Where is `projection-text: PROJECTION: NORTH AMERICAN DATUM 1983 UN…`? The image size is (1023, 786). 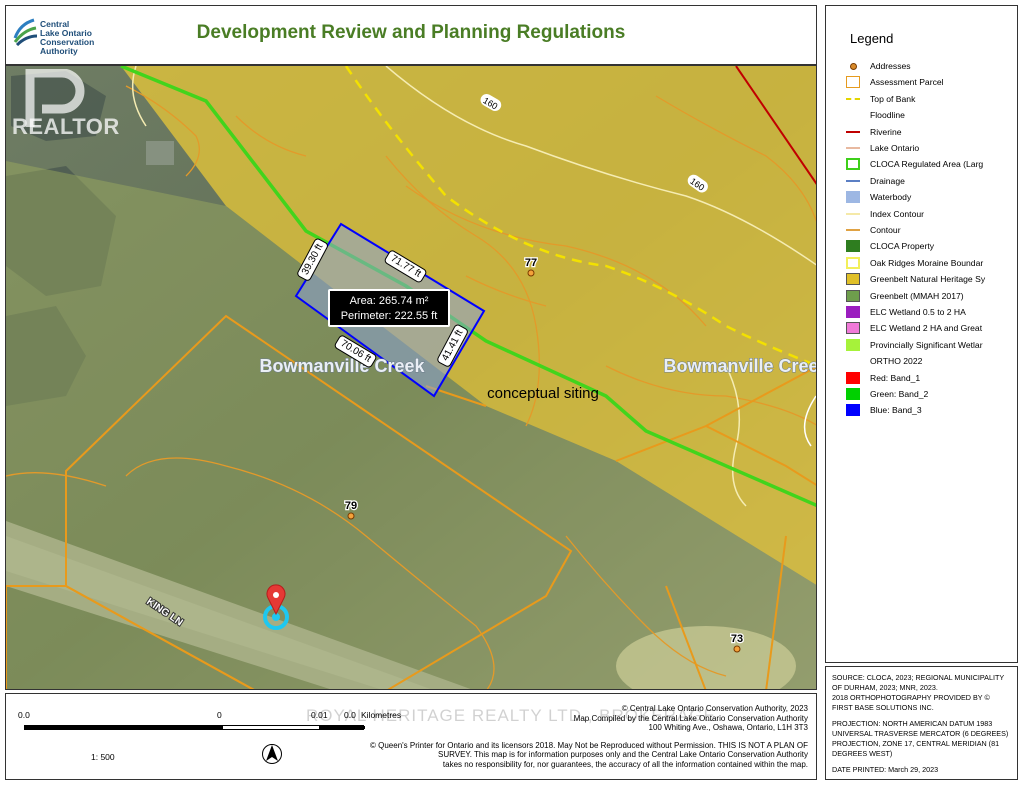 projection-text: PROJECTION: NORTH AMERICAN DATUM 1983 UN… is located at coordinates (920, 738).